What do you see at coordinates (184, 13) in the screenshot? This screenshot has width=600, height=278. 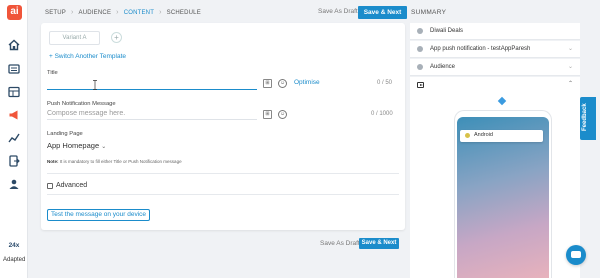 I see `step-schedule: SCHEDULE` at bounding box center [184, 13].